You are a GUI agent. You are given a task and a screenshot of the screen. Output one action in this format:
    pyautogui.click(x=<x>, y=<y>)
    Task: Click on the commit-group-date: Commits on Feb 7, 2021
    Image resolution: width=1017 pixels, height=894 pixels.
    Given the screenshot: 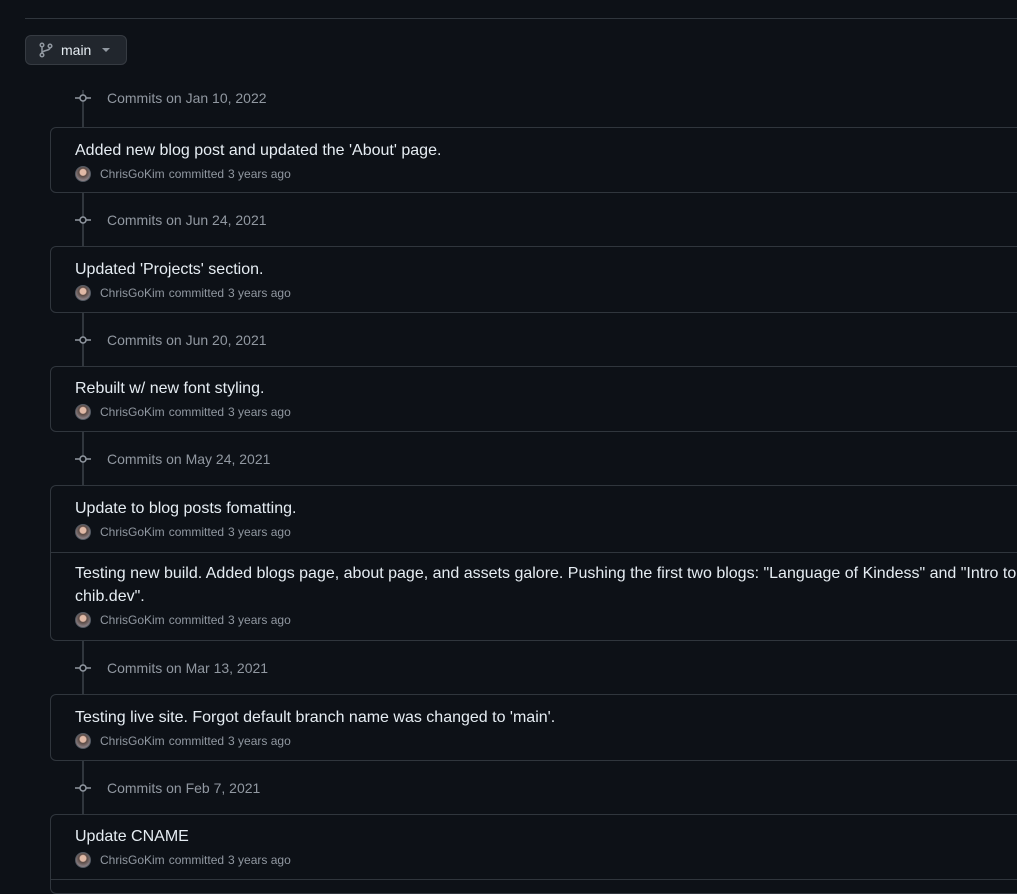 What is the action you would take?
    pyautogui.click(x=184, y=788)
    